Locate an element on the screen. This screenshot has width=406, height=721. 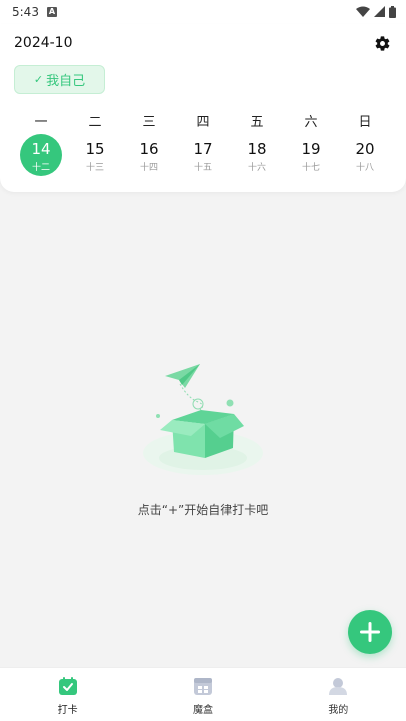
date-number: 15 is located at coordinates (95, 149).